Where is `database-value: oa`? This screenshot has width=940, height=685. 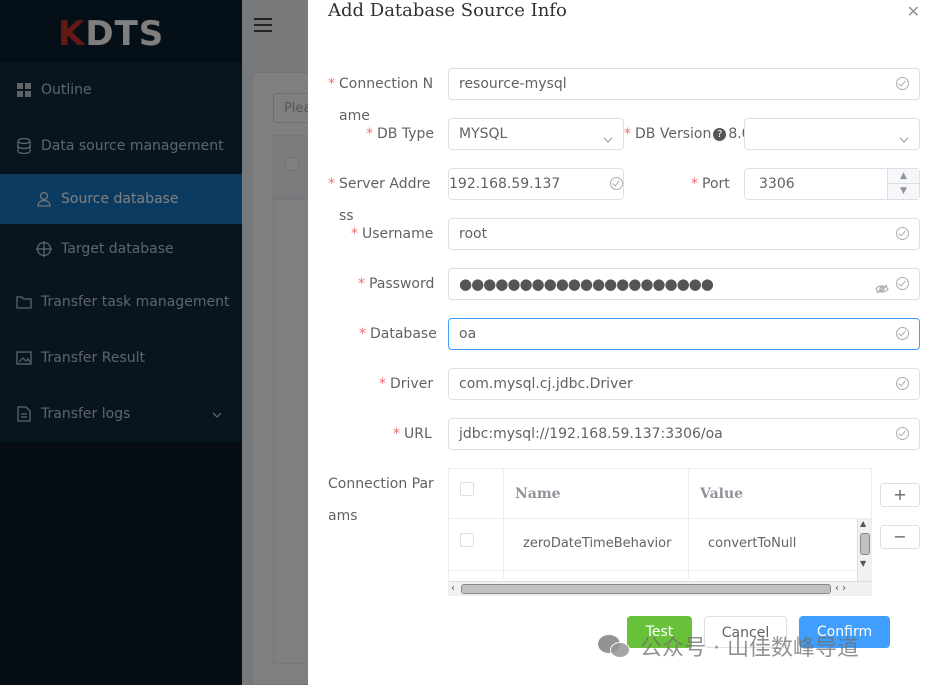
database-value: oa is located at coordinates (468, 334).